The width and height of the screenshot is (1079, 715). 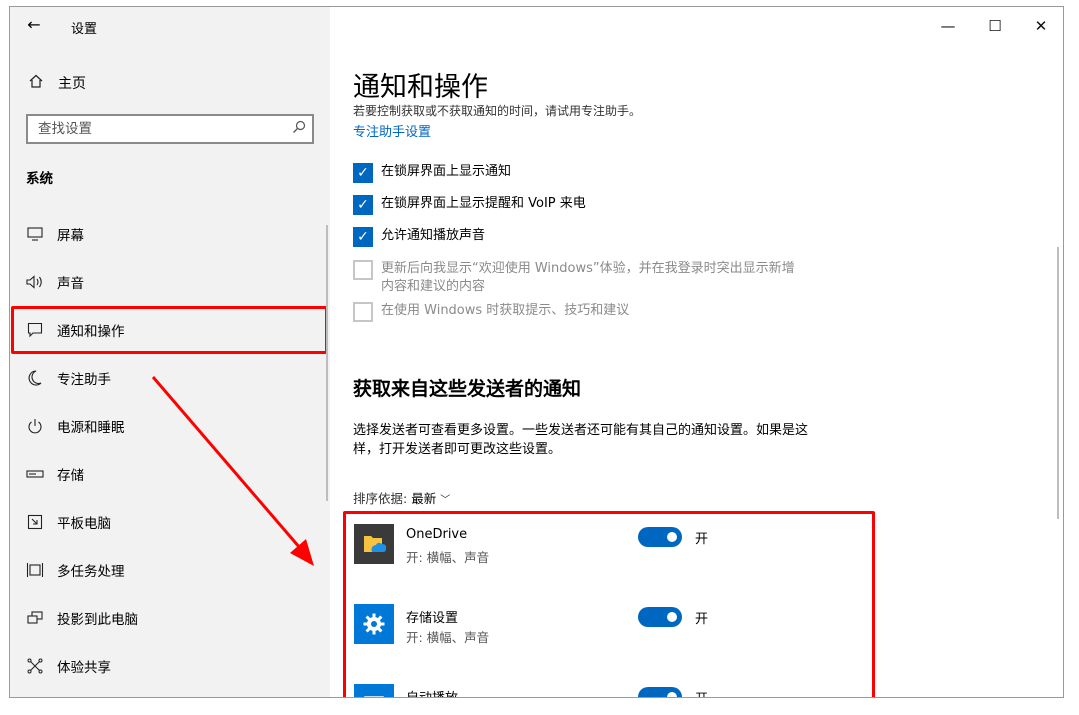 I want to click on sender-app-list: OneDrive 开: 横幅、声音 开 存储设置 开: 横幅、声音 开 自动播放, so click(x=609, y=604).